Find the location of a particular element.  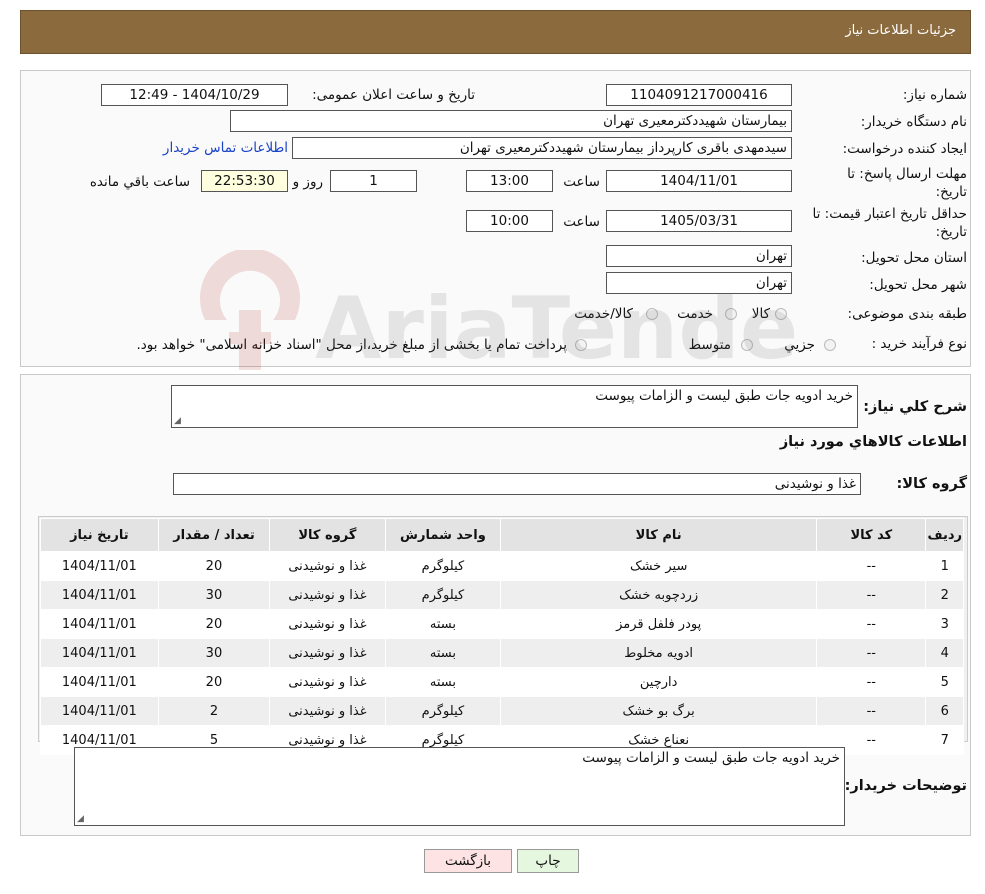

province-field: تهران is located at coordinates (699, 256).